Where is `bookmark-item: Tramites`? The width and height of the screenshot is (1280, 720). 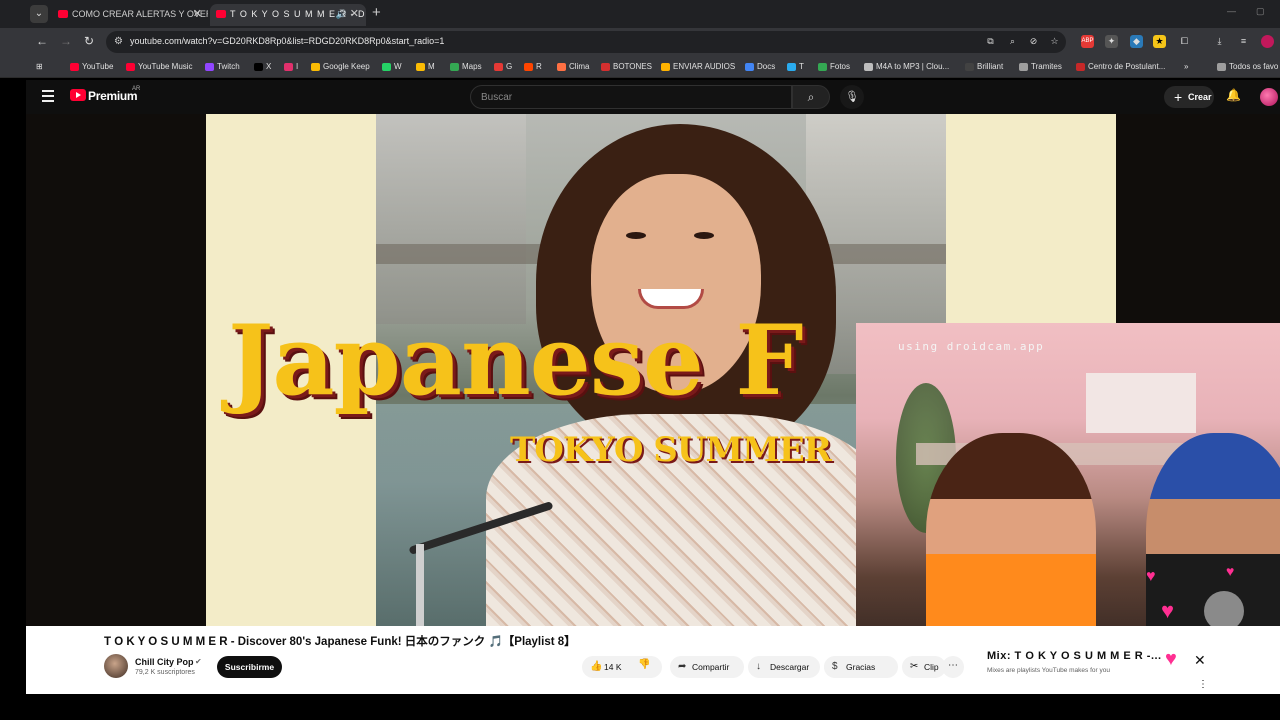 bookmark-item: Tramites is located at coordinates (1040, 66).